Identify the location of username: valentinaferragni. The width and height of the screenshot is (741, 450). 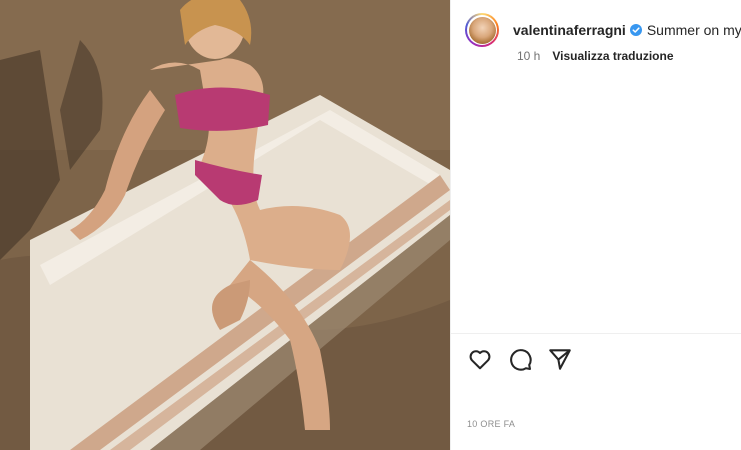
(569, 30).